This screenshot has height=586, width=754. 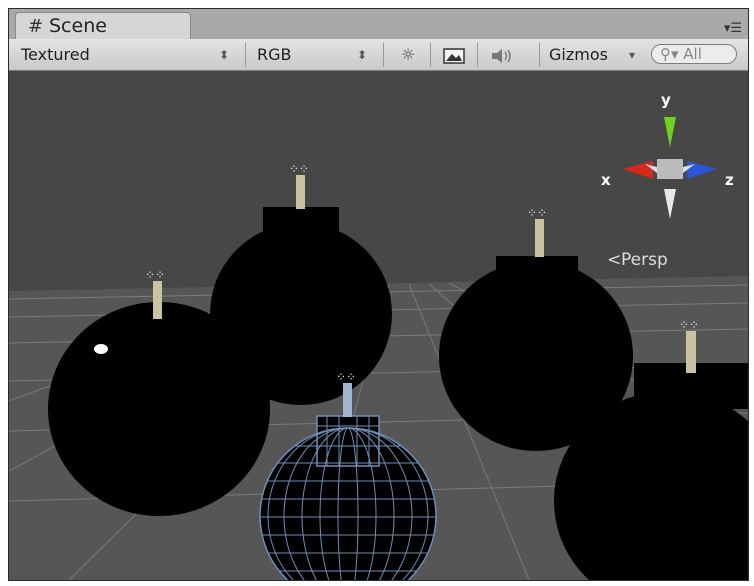 What do you see at coordinates (606, 180) in the screenshot?
I see `x-axis-label: x` at bounding box center [606, 180].